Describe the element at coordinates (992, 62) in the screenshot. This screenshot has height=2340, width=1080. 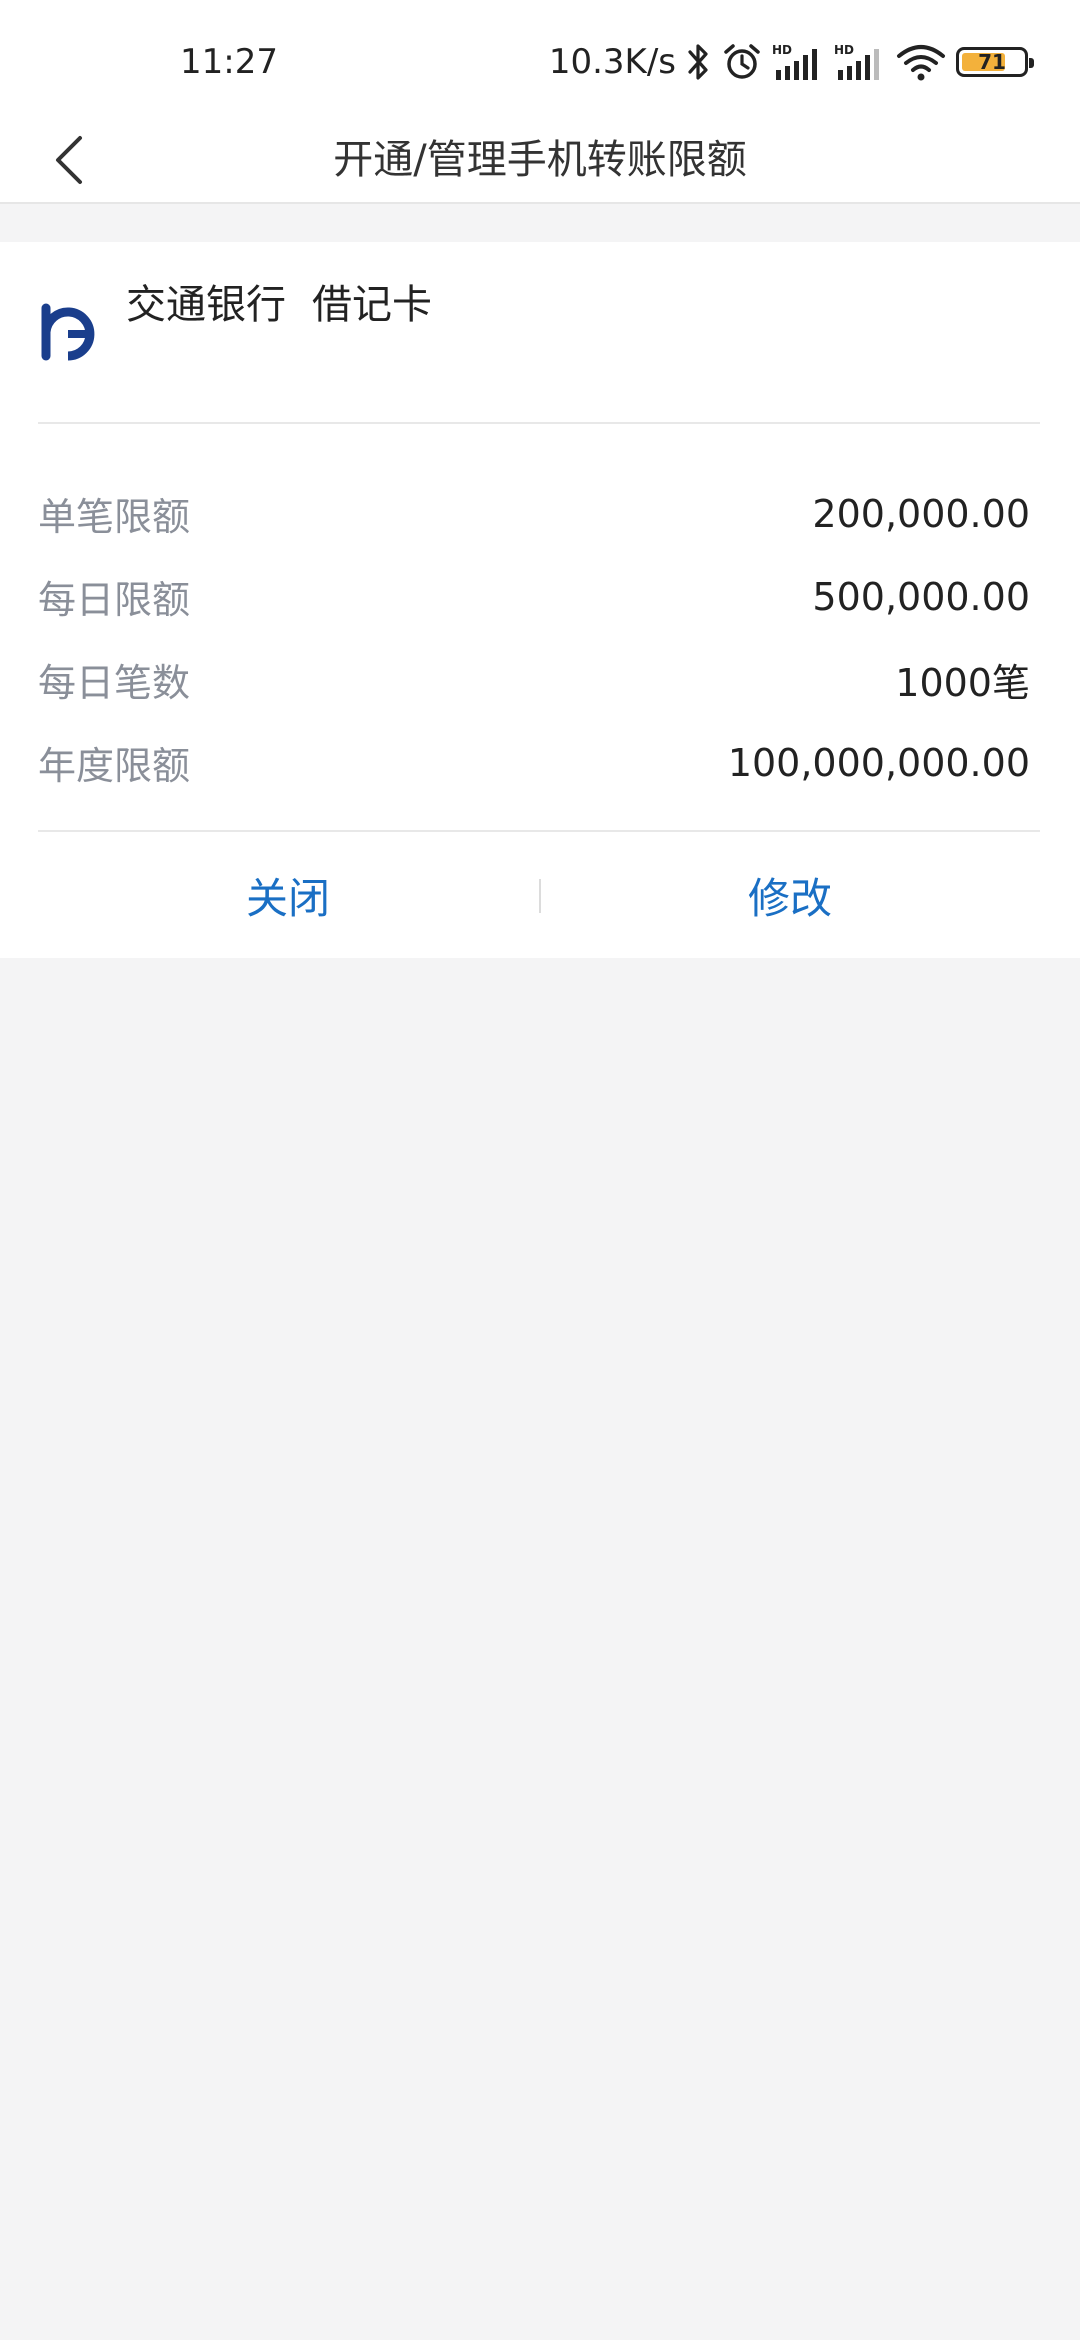
I see `battery-level: 71` at that location.